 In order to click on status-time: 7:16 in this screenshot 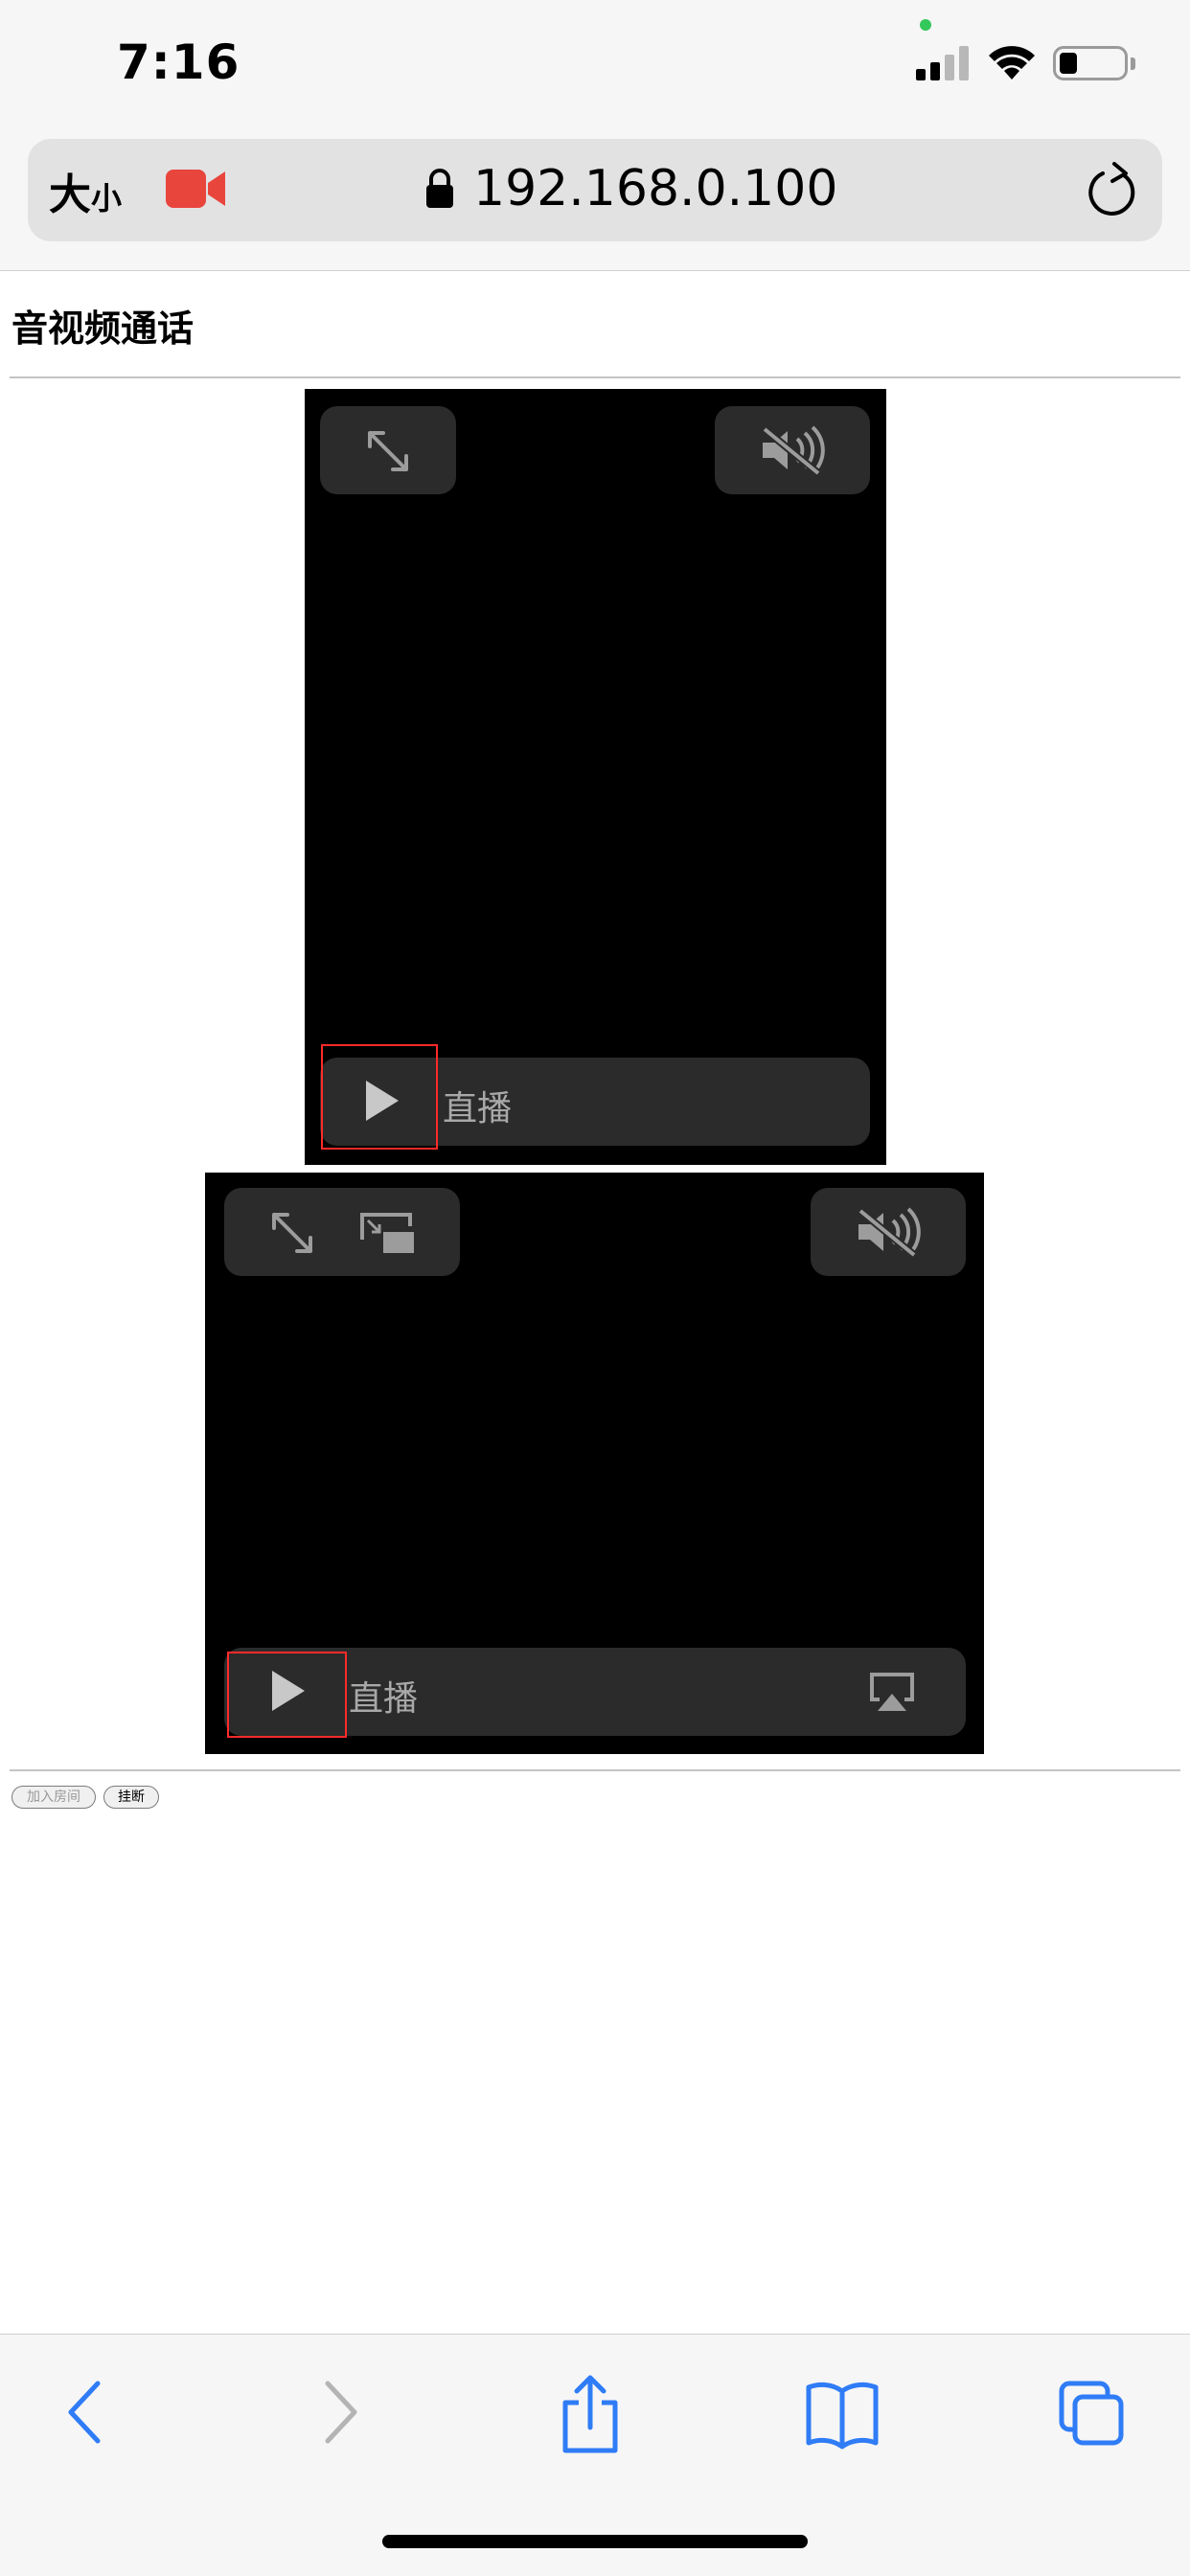, I will do `click(179, 62)`.